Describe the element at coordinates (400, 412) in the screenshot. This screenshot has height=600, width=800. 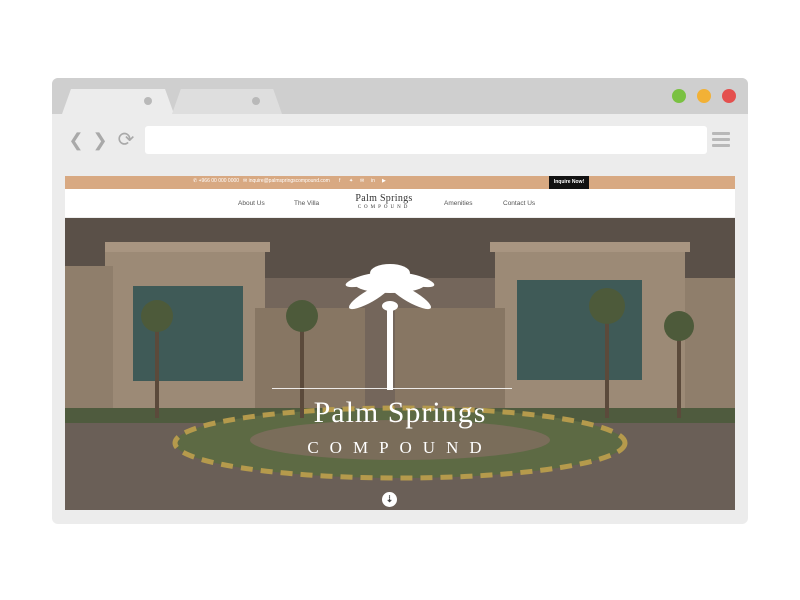
I see `hero-title: Palm Springs` at that location.